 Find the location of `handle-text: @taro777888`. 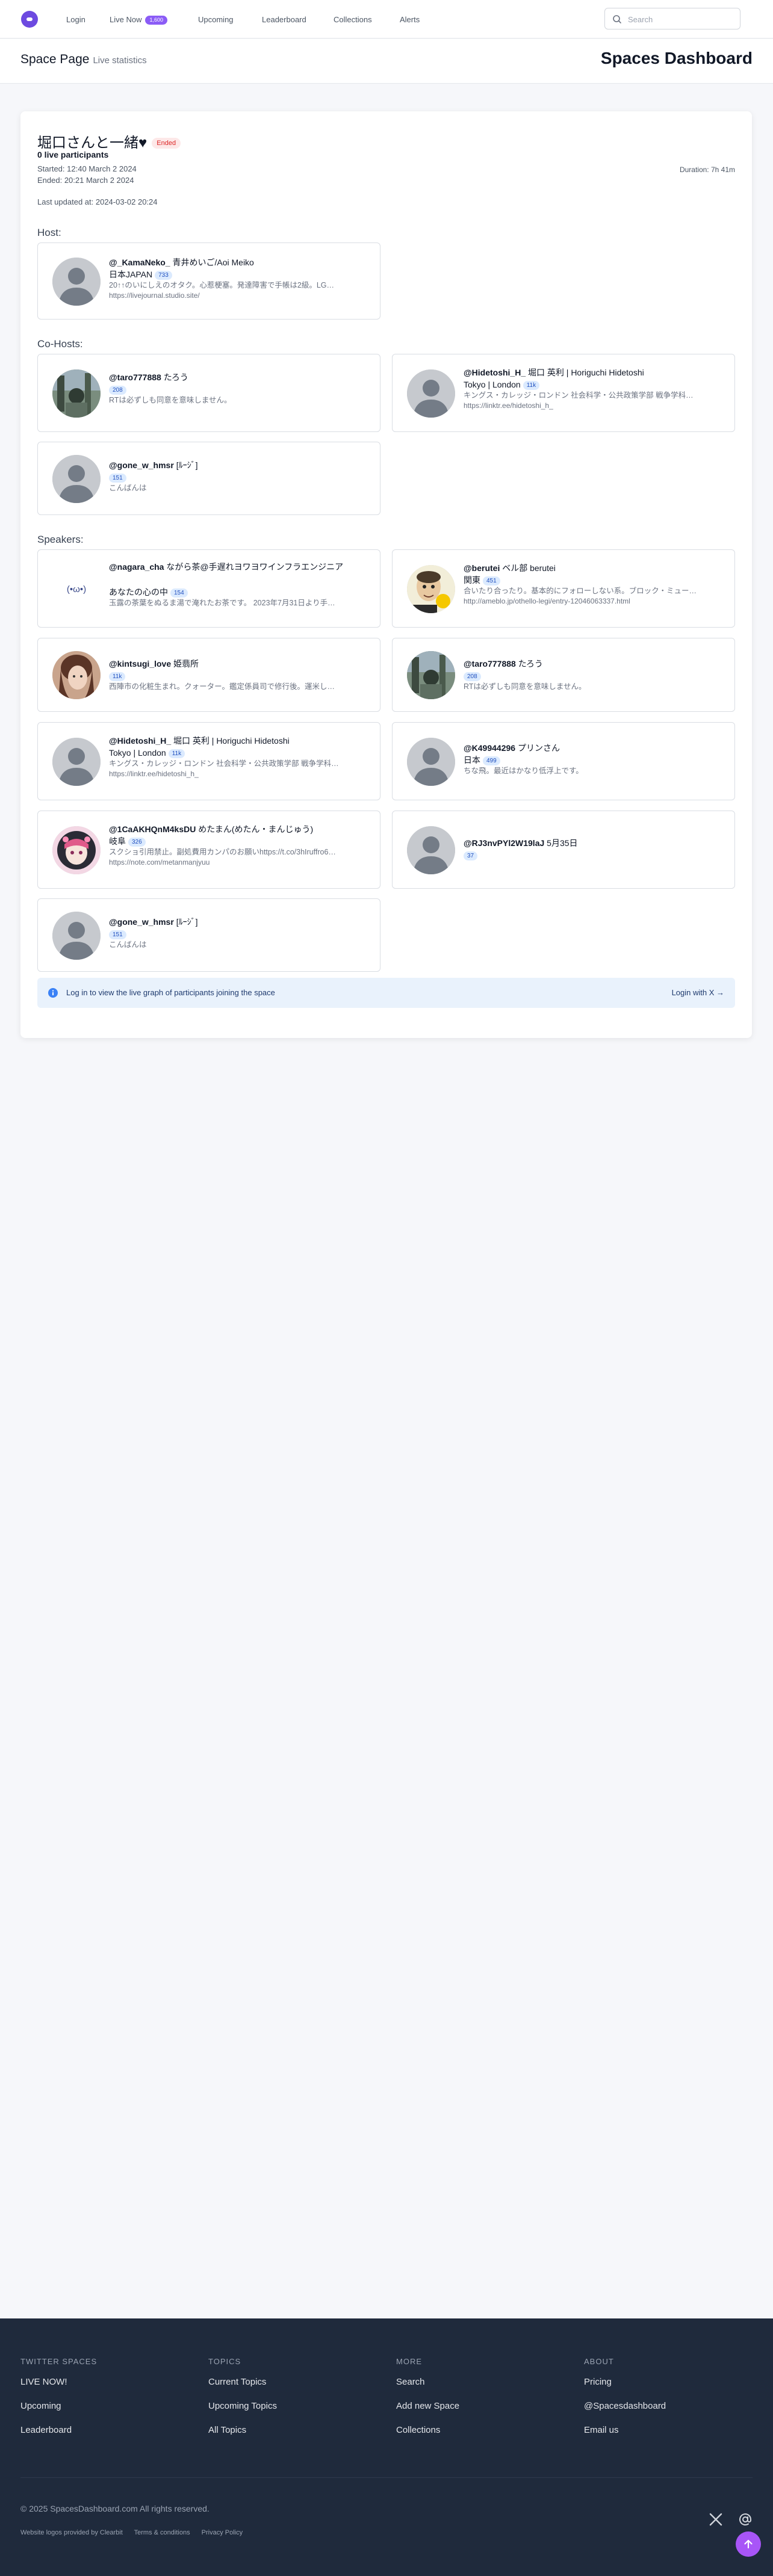

handle-text: @taro777888 is located at coordinates (490, 664).